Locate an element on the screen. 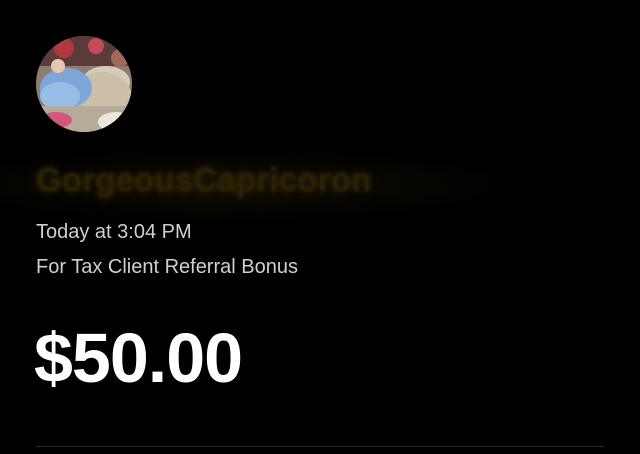  divider is located at coordinates (320, 446).